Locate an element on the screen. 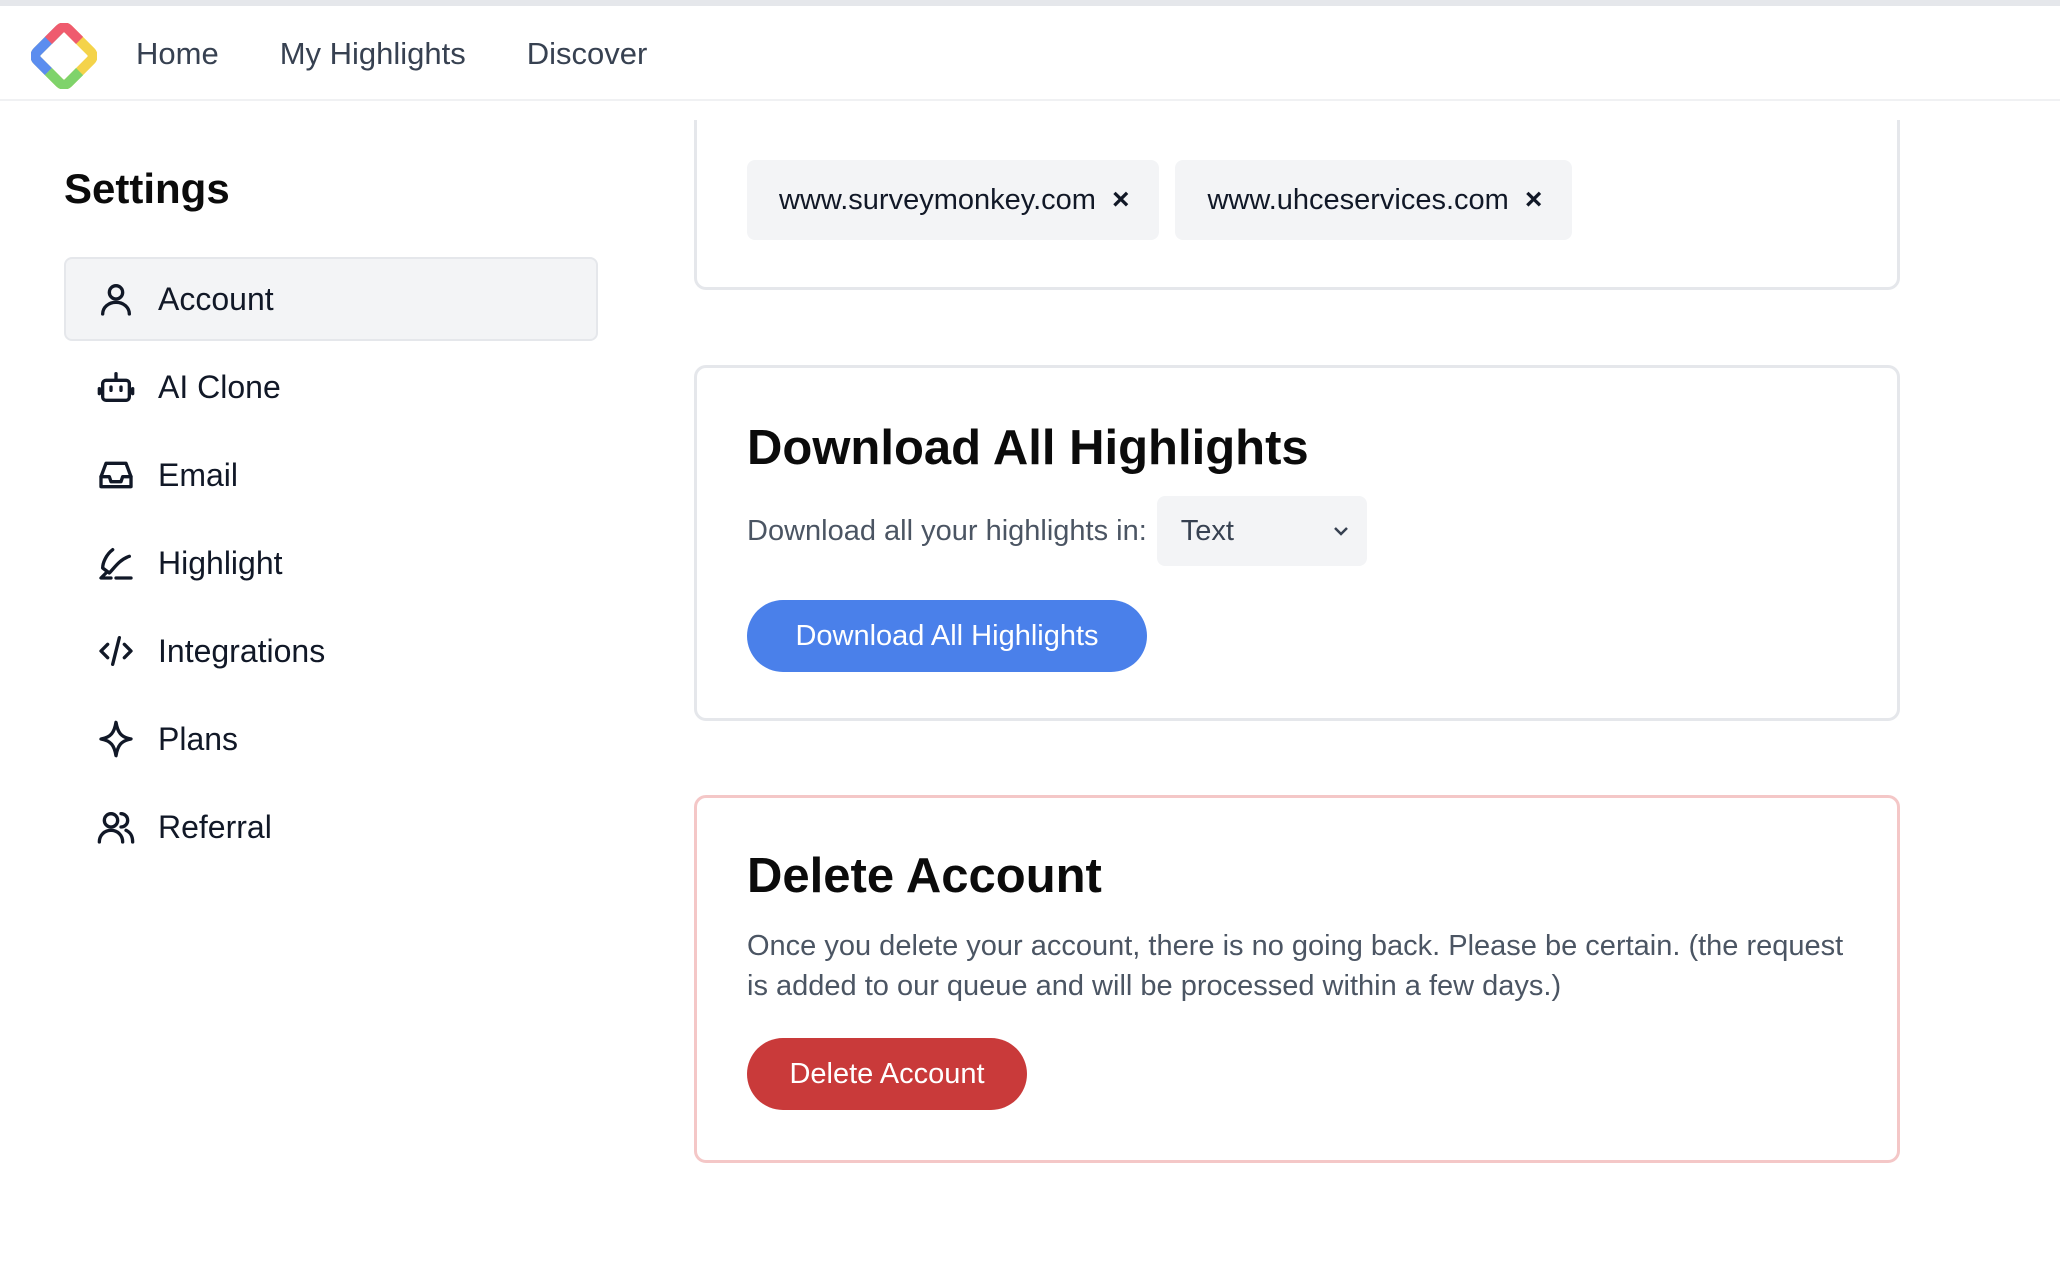  sidebar-item-label: Integrations is located at coordinates (242, 650).